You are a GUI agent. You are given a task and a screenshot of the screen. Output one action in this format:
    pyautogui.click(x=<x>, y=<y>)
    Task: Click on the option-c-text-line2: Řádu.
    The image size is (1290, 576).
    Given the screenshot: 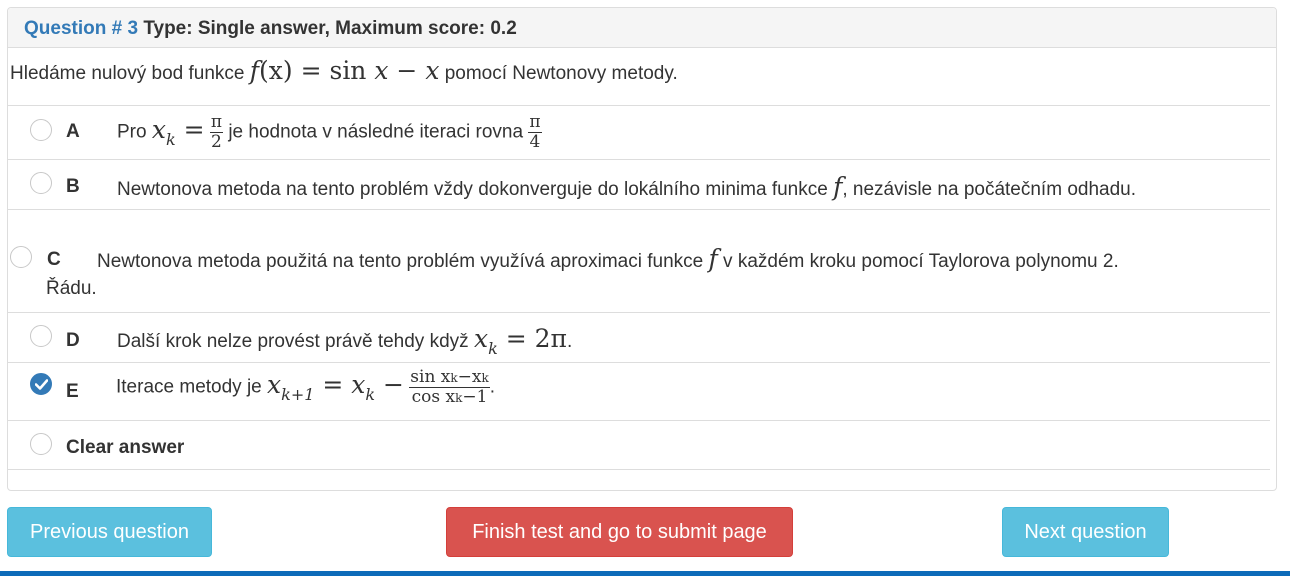 What is the action you would take?
    pyautogui.click(x=71, y=288)
    